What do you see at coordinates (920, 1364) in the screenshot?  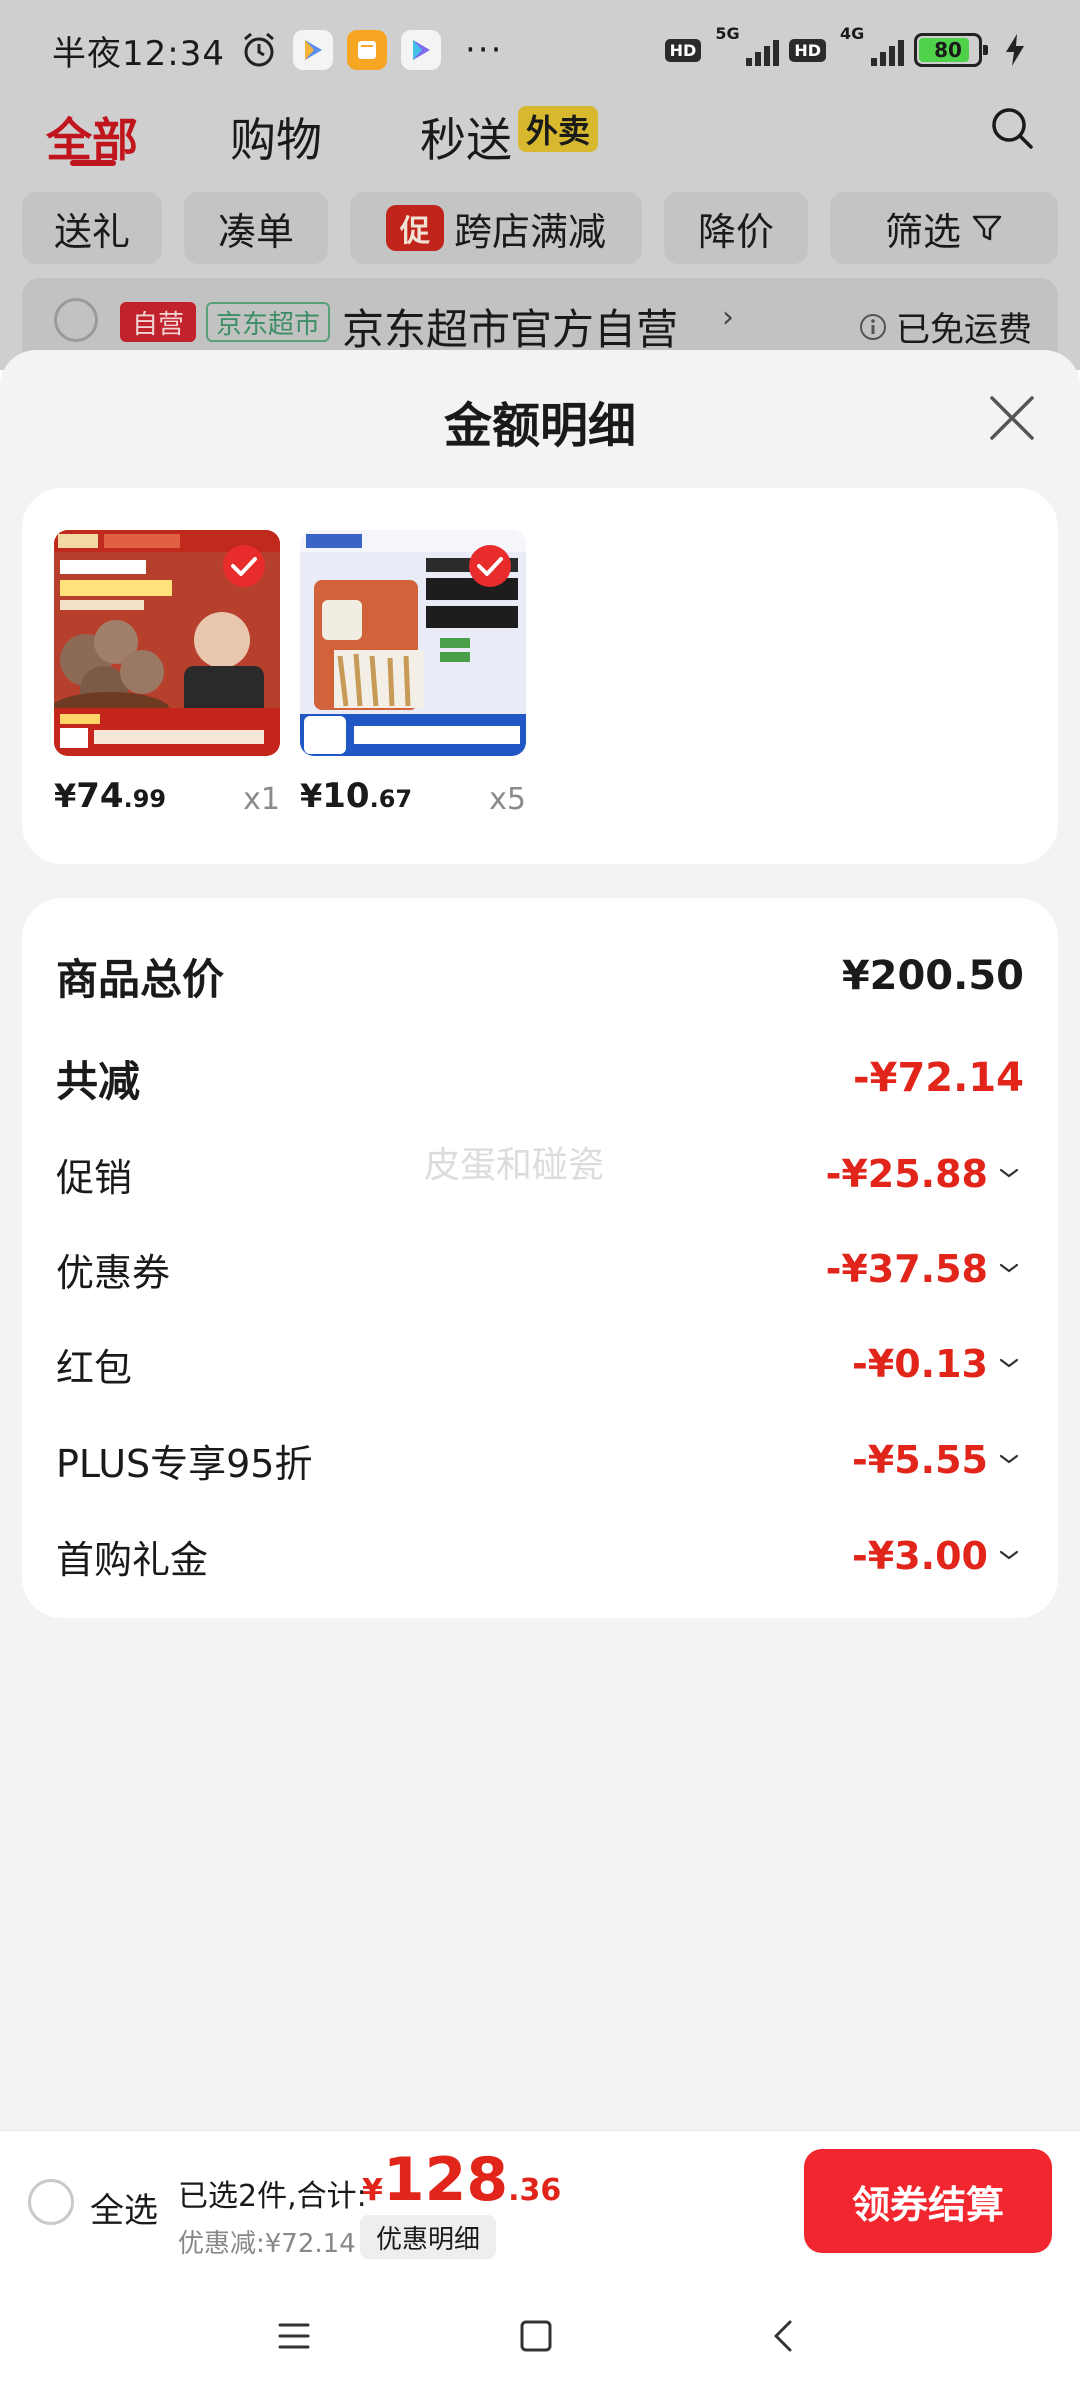 I see `discount-value: -¥0.13` at bounding box center [920, 1364].